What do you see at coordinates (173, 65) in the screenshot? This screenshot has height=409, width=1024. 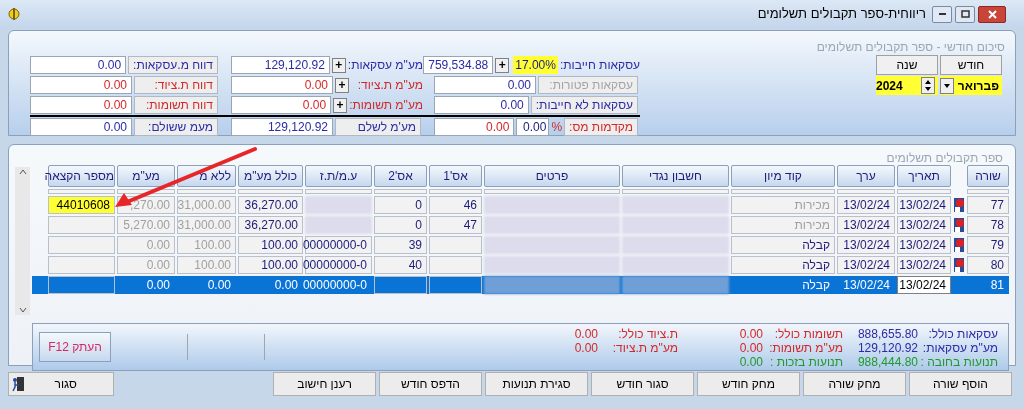 I see `field-label: דווח מ.עסקאות:` at bounding box center [173, 65].